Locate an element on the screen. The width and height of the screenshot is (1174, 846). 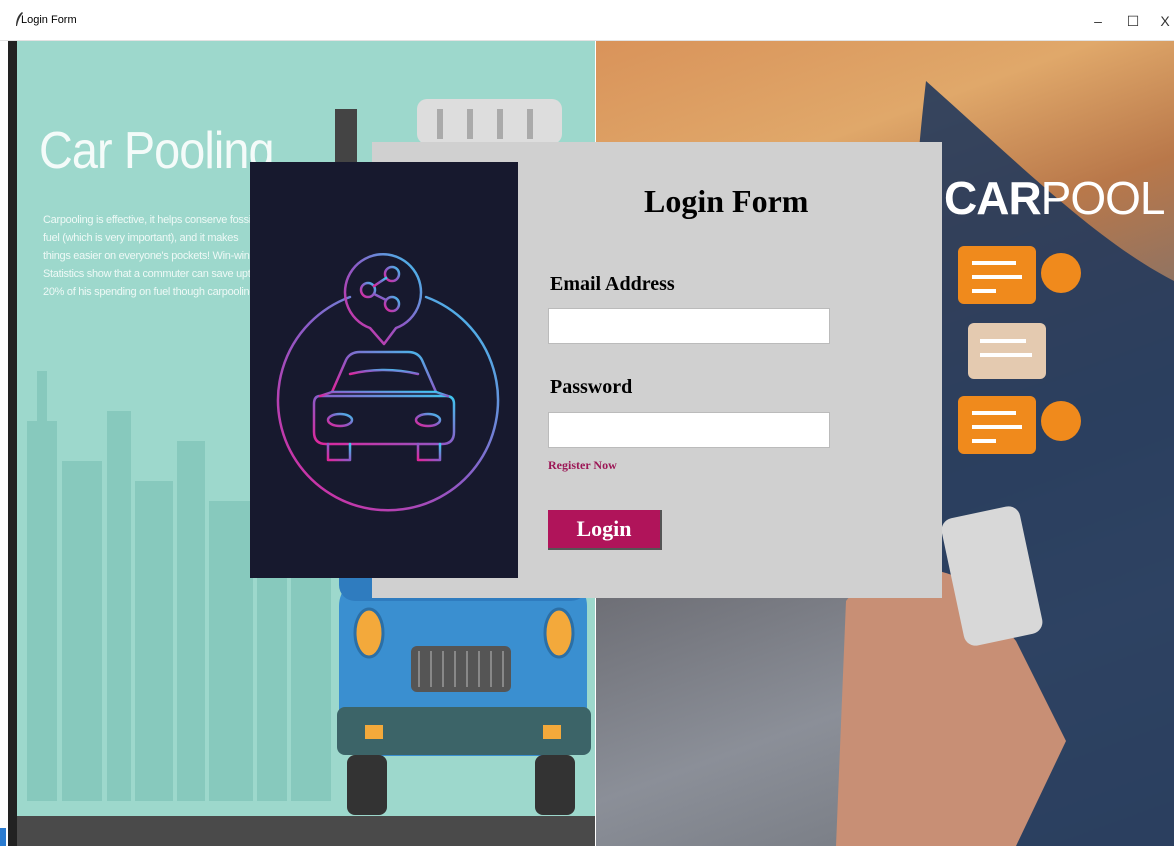
carpool-brand-text: CARPOOL is located at coordinates (1054, 198).